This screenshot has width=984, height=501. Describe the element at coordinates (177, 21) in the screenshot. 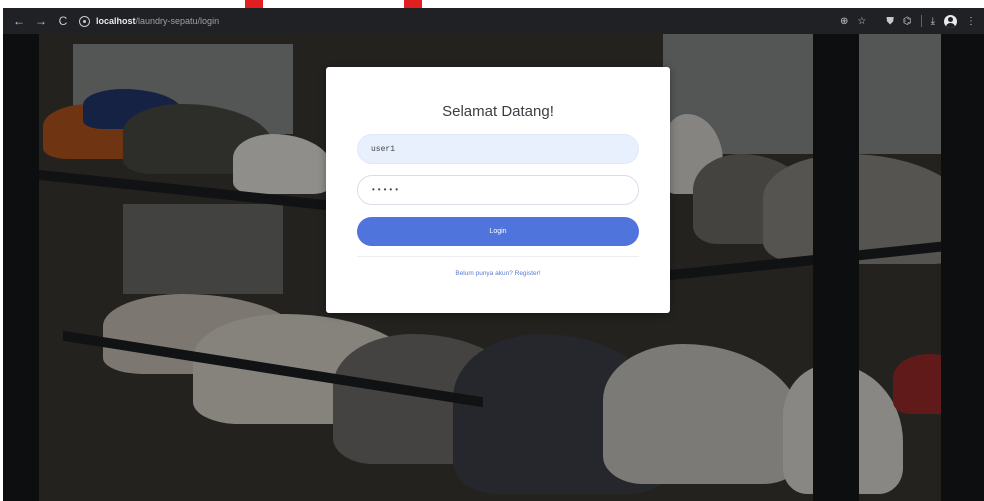

I see `url-path: /laundry-sepatu/login` at that location.